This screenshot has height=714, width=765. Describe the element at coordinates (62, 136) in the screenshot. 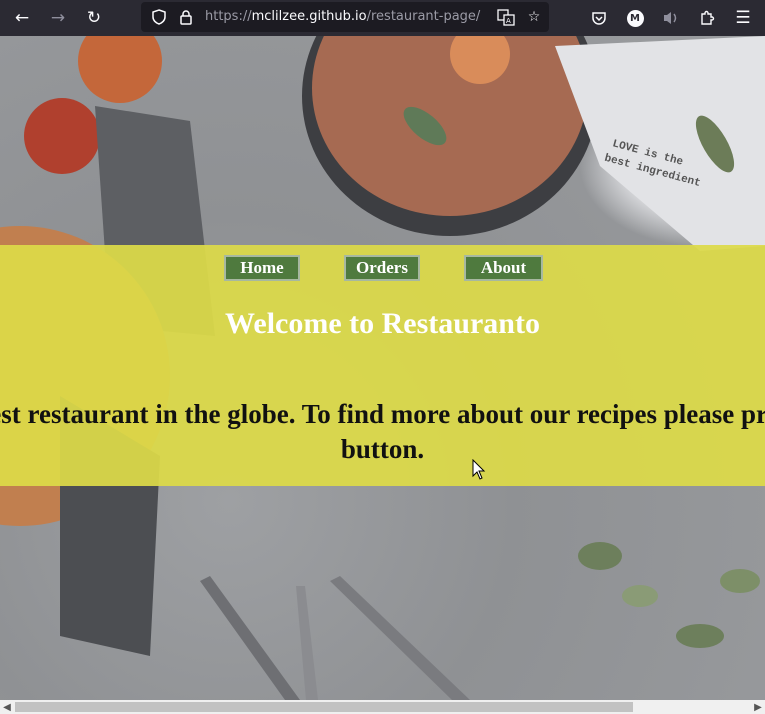

I see `apple-left` at that location.